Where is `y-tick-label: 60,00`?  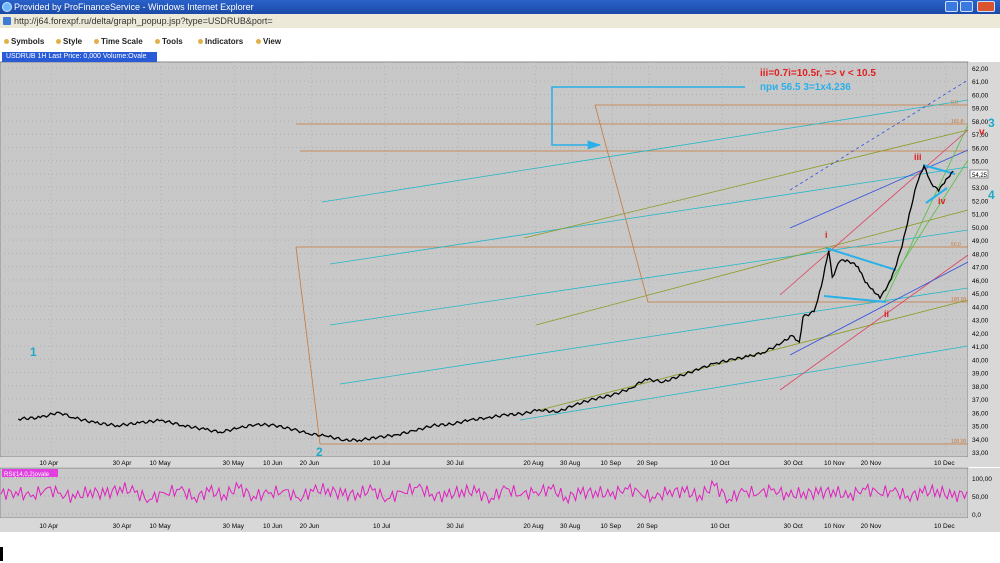 y-tick-label: 60,00 is located at coordinates (980, 95).